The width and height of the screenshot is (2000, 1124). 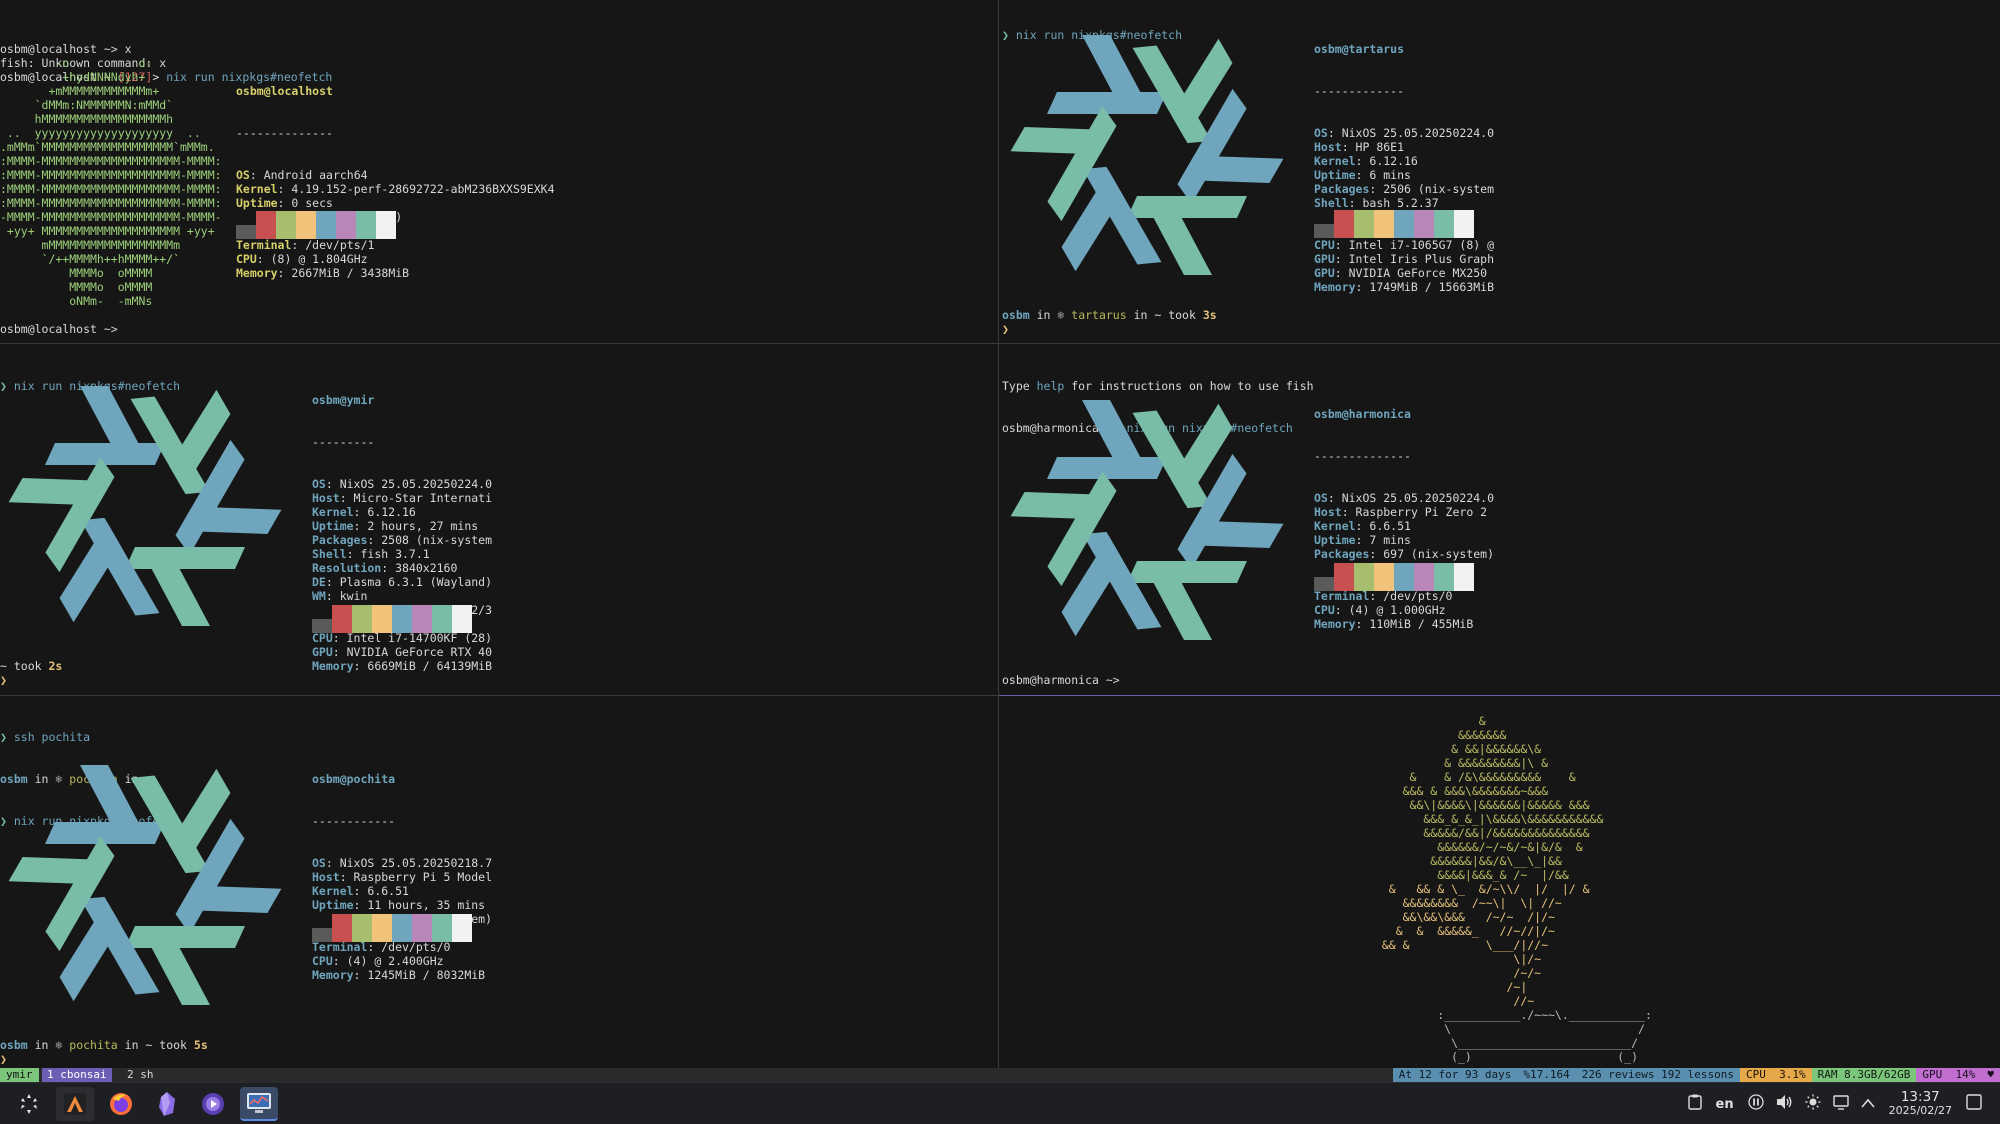 I want to click on info-value: : 6 mins, so click(x=1383, y=175).